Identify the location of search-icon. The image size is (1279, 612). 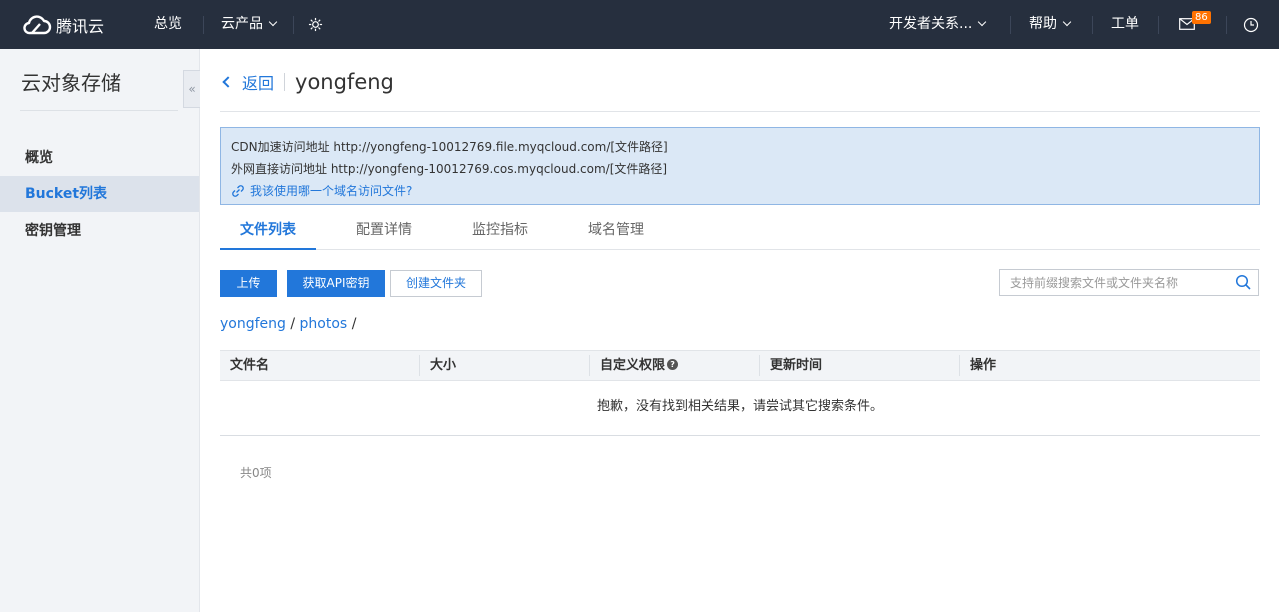
(1243, 282).